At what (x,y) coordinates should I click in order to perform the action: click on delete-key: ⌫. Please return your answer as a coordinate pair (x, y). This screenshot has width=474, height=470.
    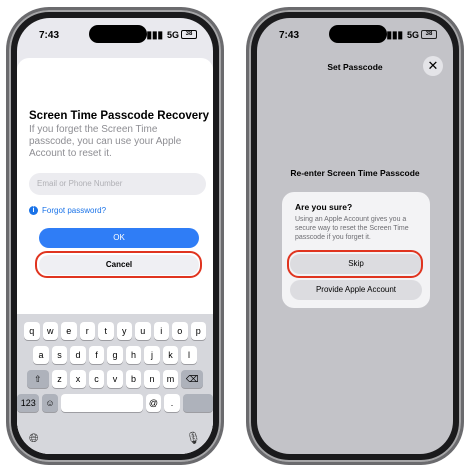
    Looking at the image, I should click on (192, 379).